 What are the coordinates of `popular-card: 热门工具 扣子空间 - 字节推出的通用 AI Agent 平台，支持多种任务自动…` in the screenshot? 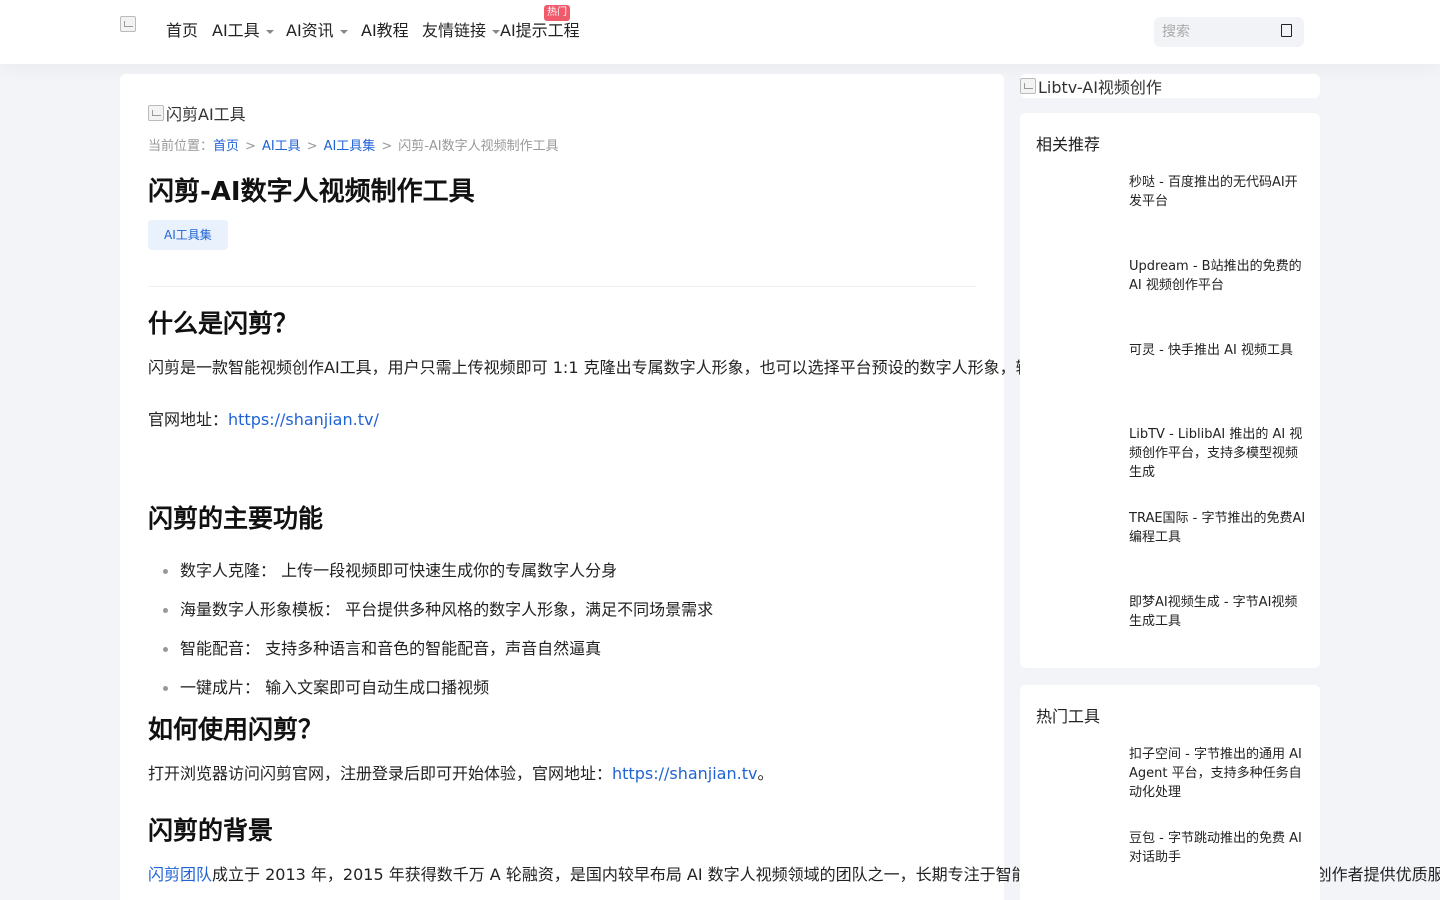 It's located at (1170, 792).